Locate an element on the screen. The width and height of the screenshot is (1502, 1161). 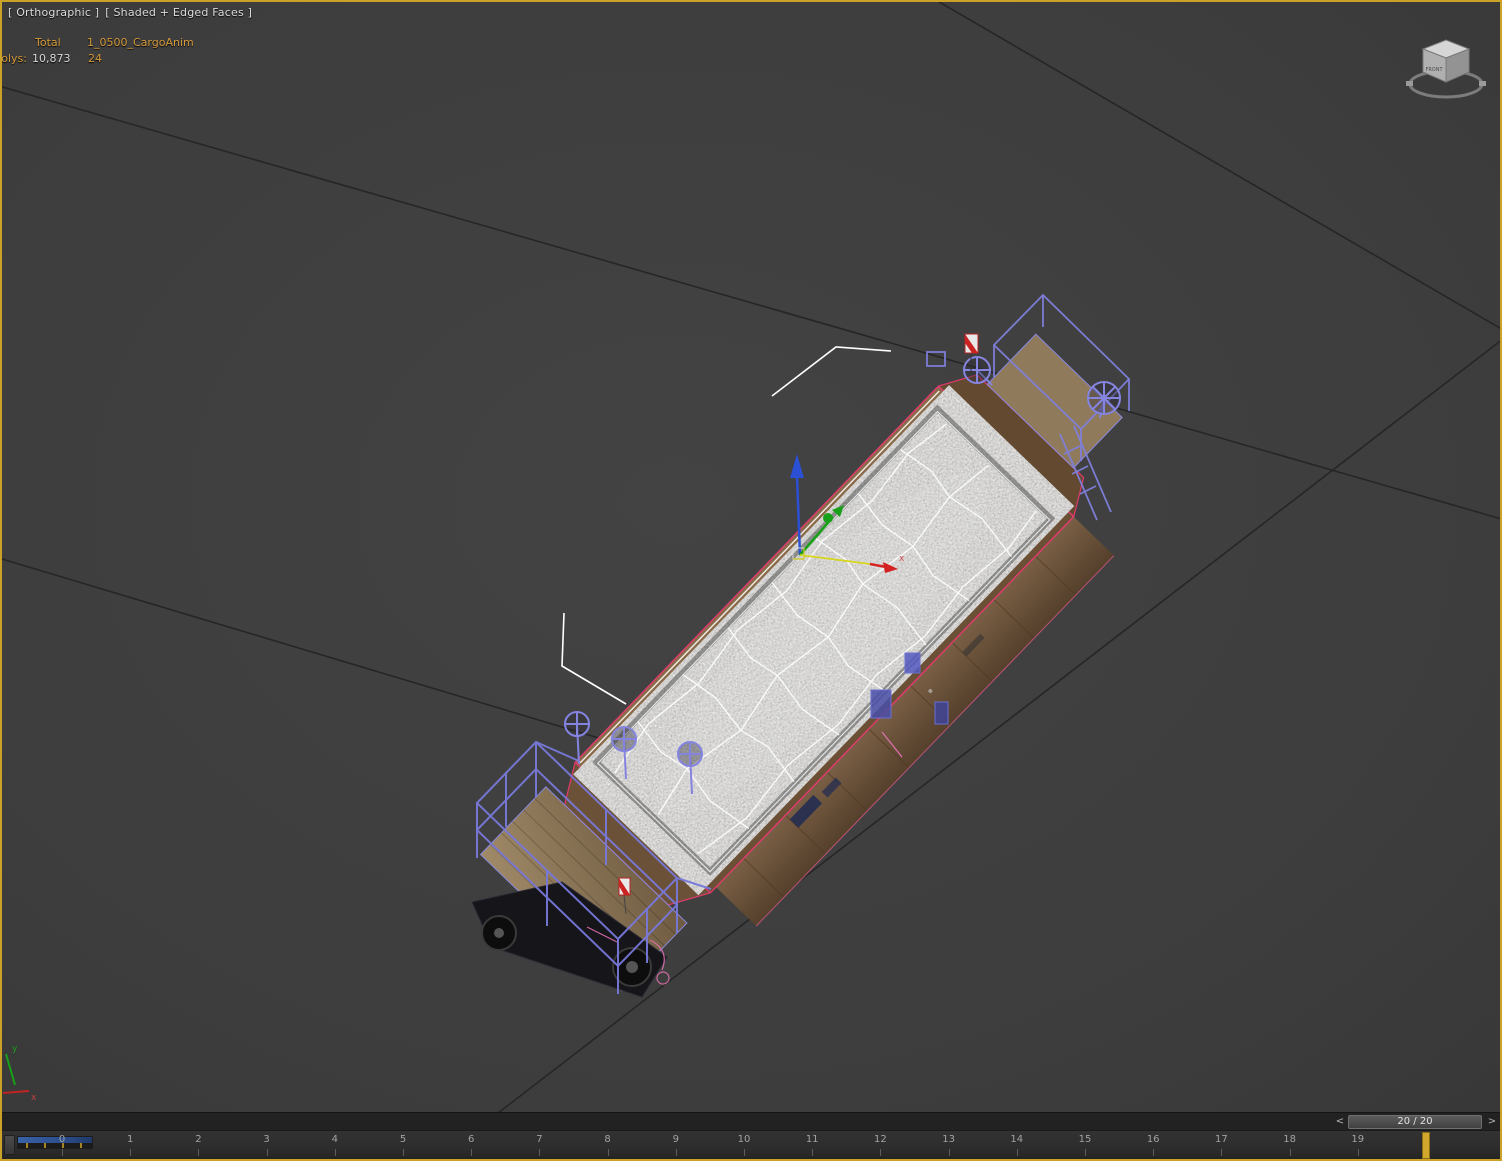
frame-tick-label: 8 is located at coordinates (607, 1139).